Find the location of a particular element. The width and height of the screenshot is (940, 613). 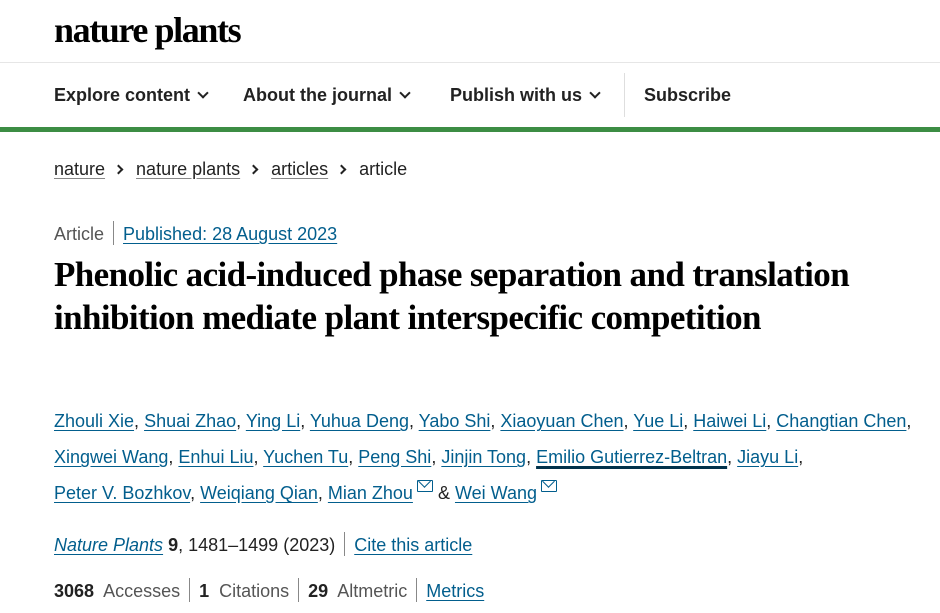

author-link: Yue Li is located at coordinates (658, 421).